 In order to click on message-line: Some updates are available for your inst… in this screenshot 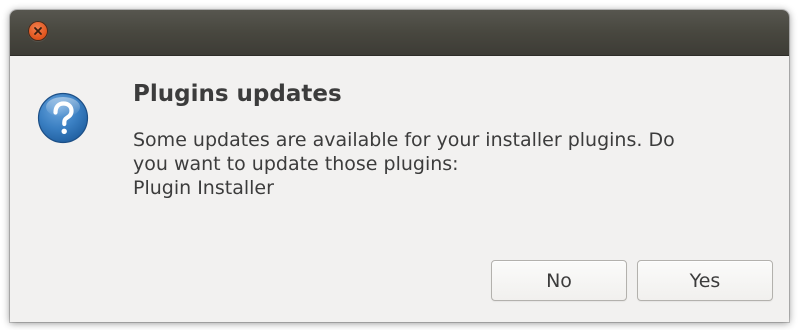, I will do `click(404, 139)`.